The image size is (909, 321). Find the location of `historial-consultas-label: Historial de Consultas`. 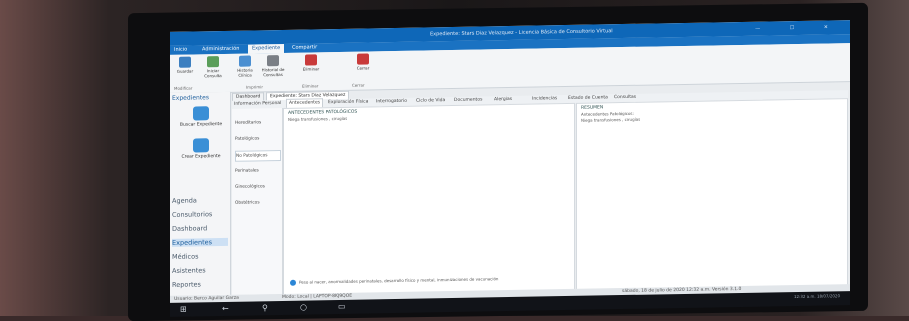

historial-consultas-label: Historial de Consultas is located at coordinates (273, 72).